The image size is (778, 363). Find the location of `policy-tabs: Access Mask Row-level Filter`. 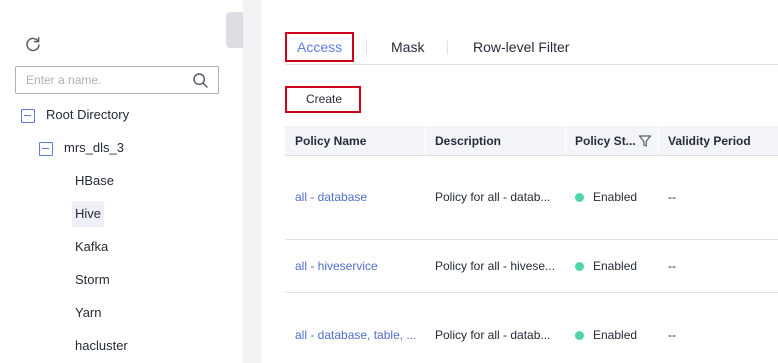

policy-tabs: Access Mask Row-level Filter is located at coordinates (531, 48).